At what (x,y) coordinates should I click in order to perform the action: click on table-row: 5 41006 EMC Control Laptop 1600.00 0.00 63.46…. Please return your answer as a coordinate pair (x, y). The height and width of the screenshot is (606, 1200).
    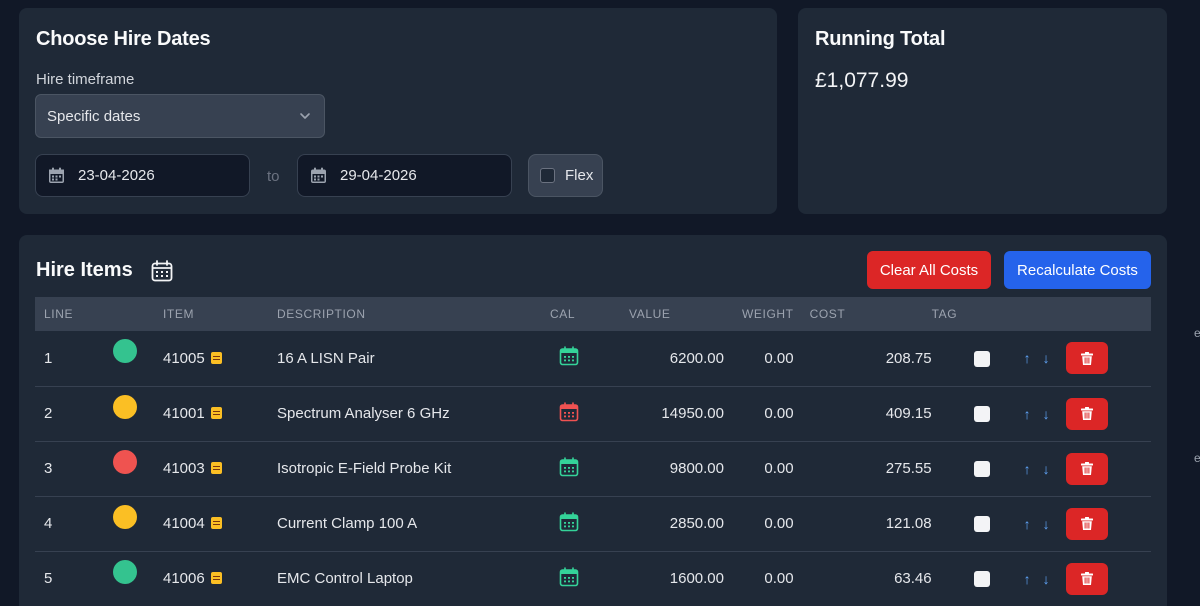
    Looking at the image, I should click on (593, 578).